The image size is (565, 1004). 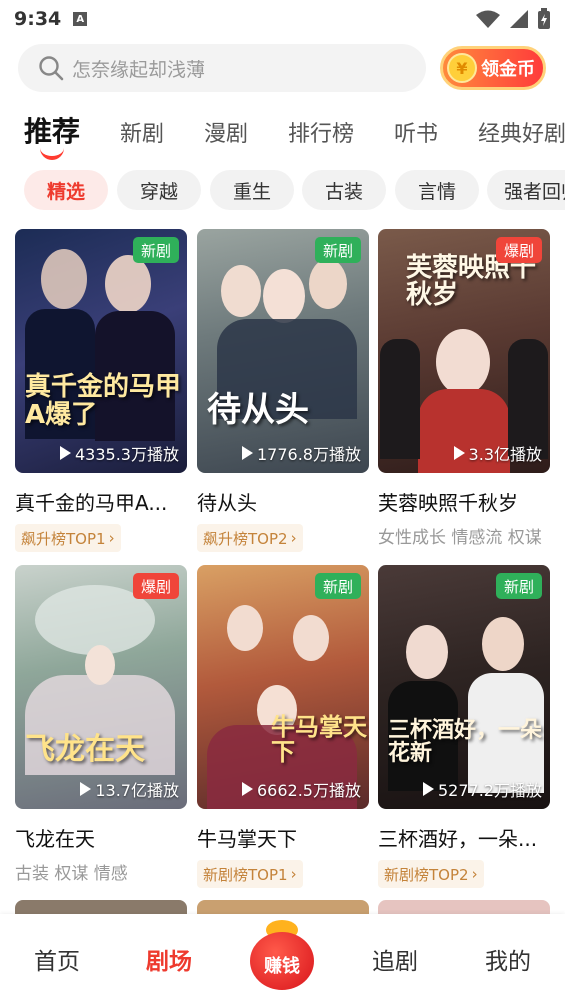 What do you see at coordinates (344, 190) in the screenshot?
I see `chip-costume: 古装` at bounding box center [344, 190].